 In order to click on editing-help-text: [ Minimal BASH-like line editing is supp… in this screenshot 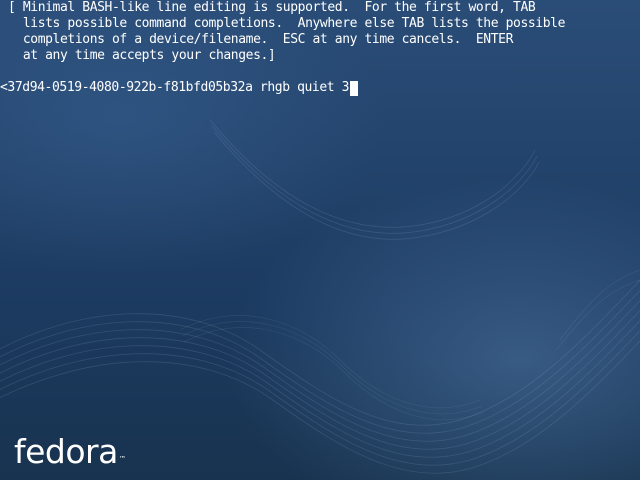, I will do `click(286, 32)`.